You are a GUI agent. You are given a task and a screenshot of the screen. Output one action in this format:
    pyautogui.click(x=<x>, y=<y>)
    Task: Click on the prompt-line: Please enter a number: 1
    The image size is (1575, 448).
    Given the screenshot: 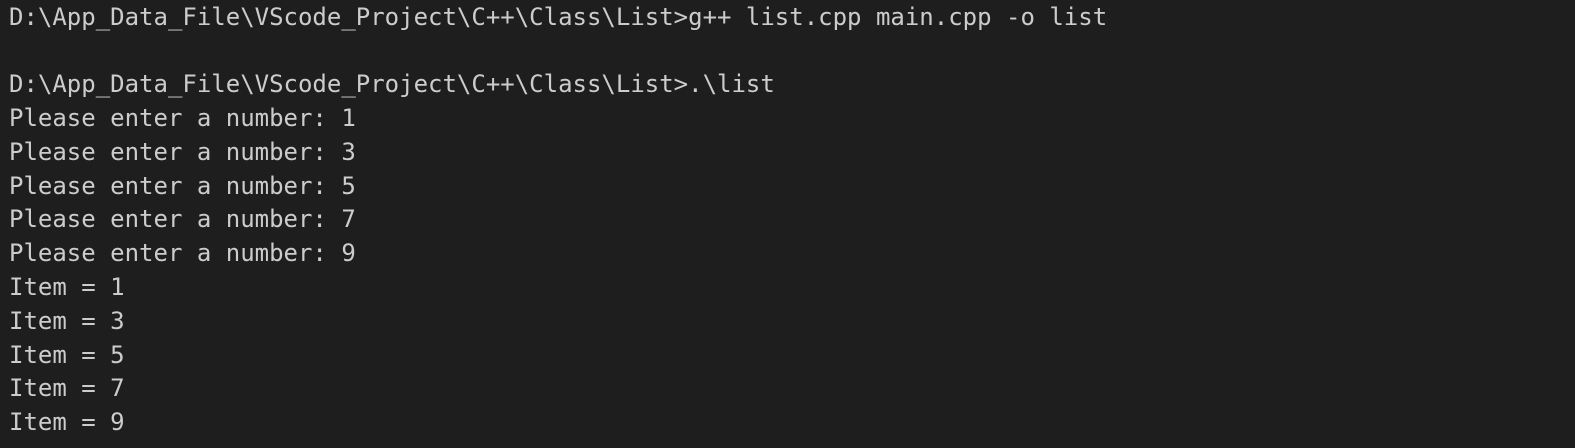 What is the action you would take?
    pyautogui.click(x=182, y=118)
    